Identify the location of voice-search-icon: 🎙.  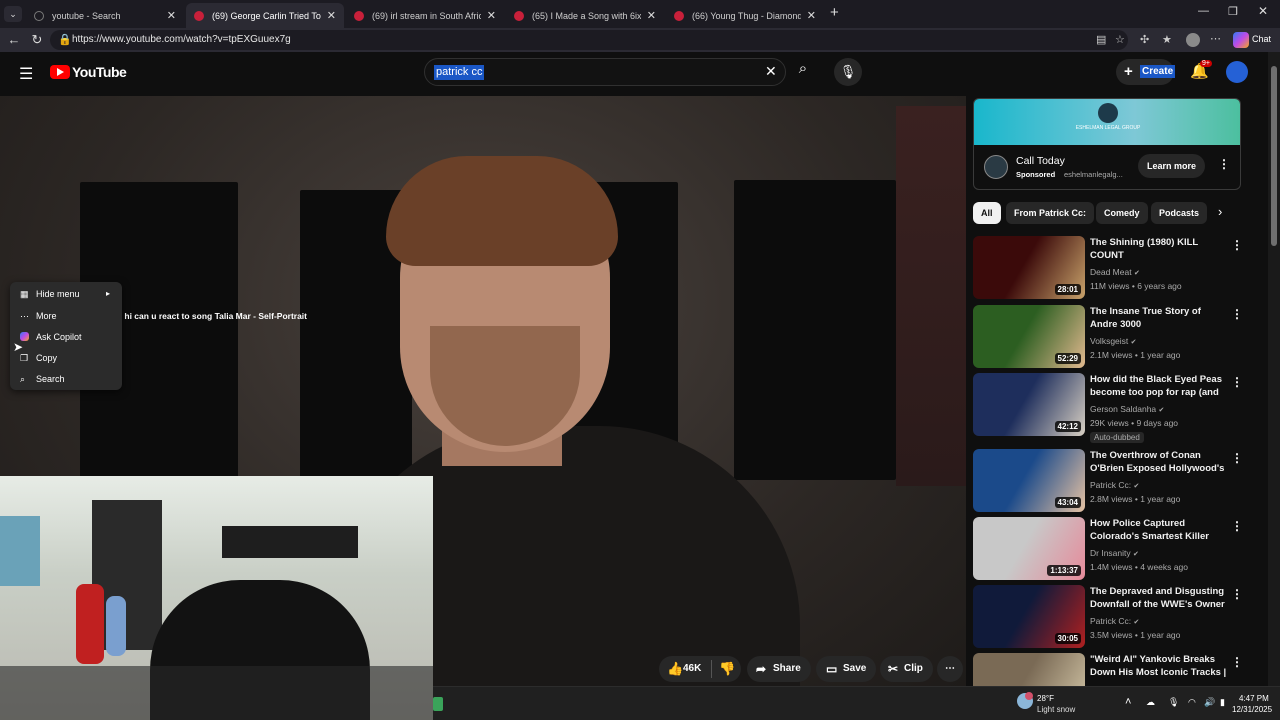
(848, 72).